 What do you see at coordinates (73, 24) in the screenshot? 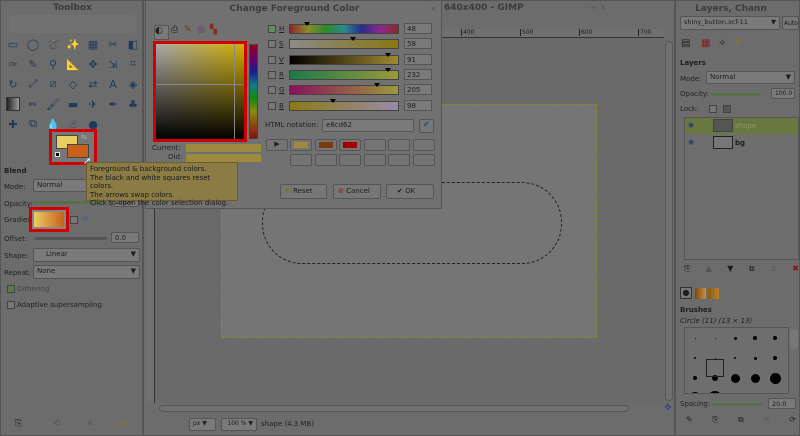
I see `wilber-drop-area` at bounding box center [73, 24].